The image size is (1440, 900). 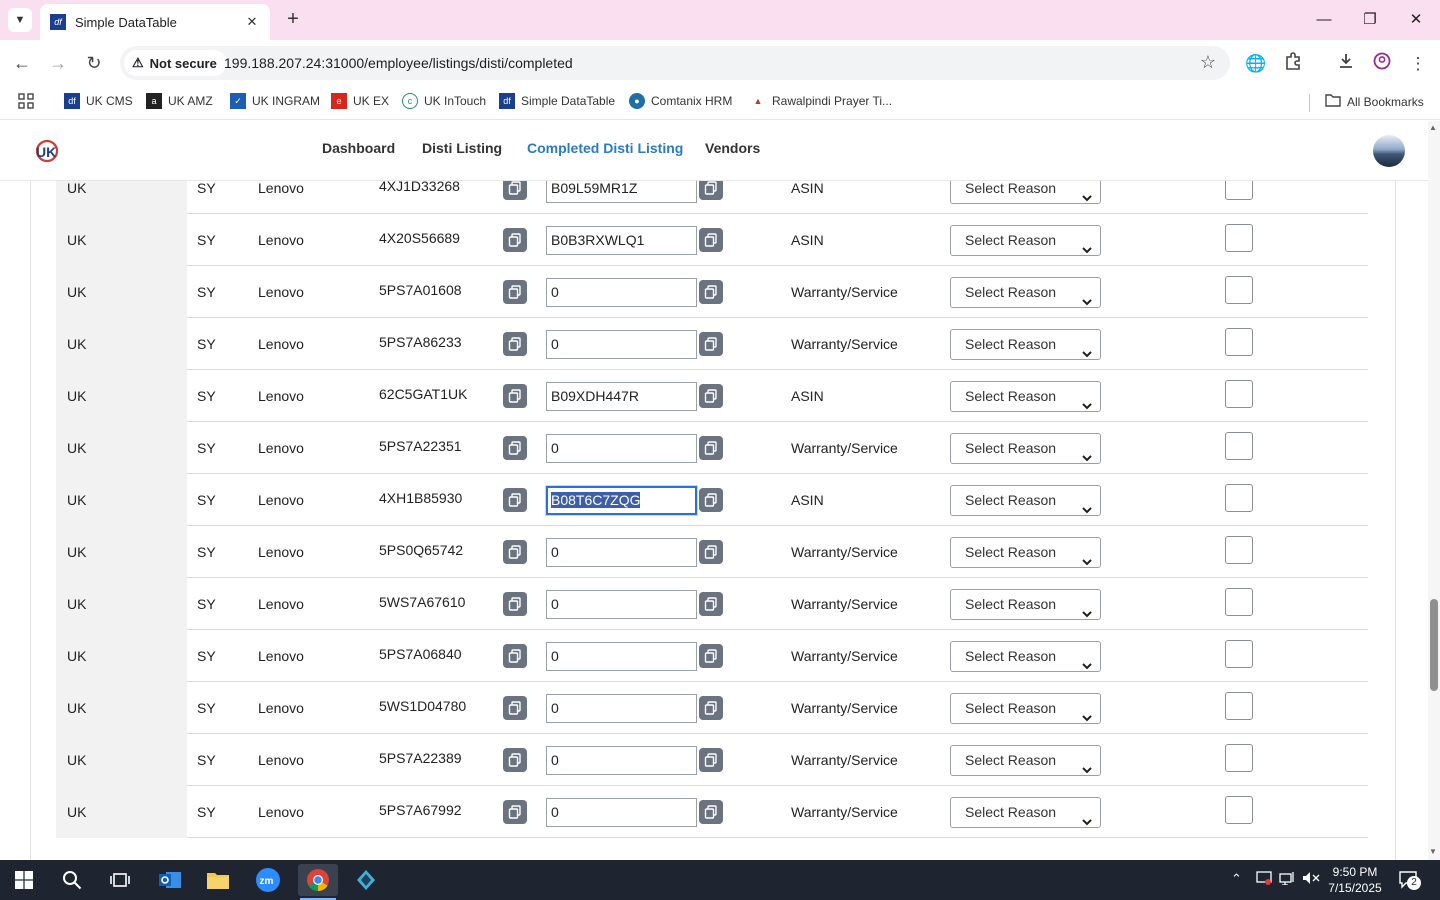 What do you see at coordinates (1433, 127) in the screenshot?
I see `scroll-up-icon: ▲` at bounding box center [1433, 127].